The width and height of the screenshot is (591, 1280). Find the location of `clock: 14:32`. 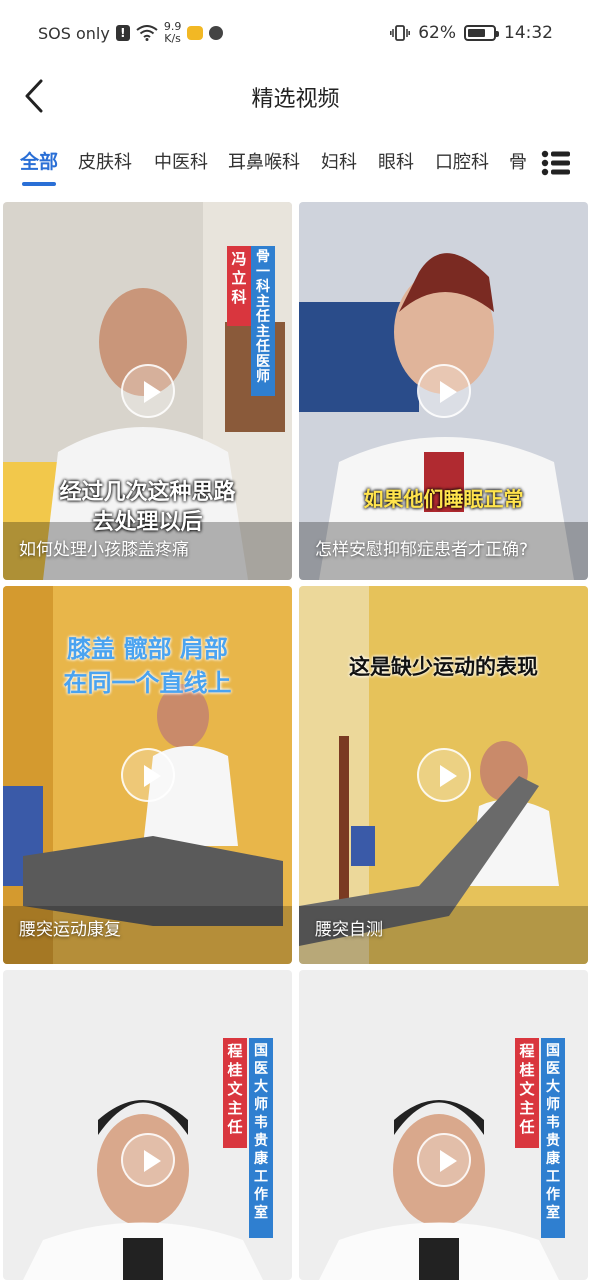

clock: 14:32 is located at coordinates (528, 33).